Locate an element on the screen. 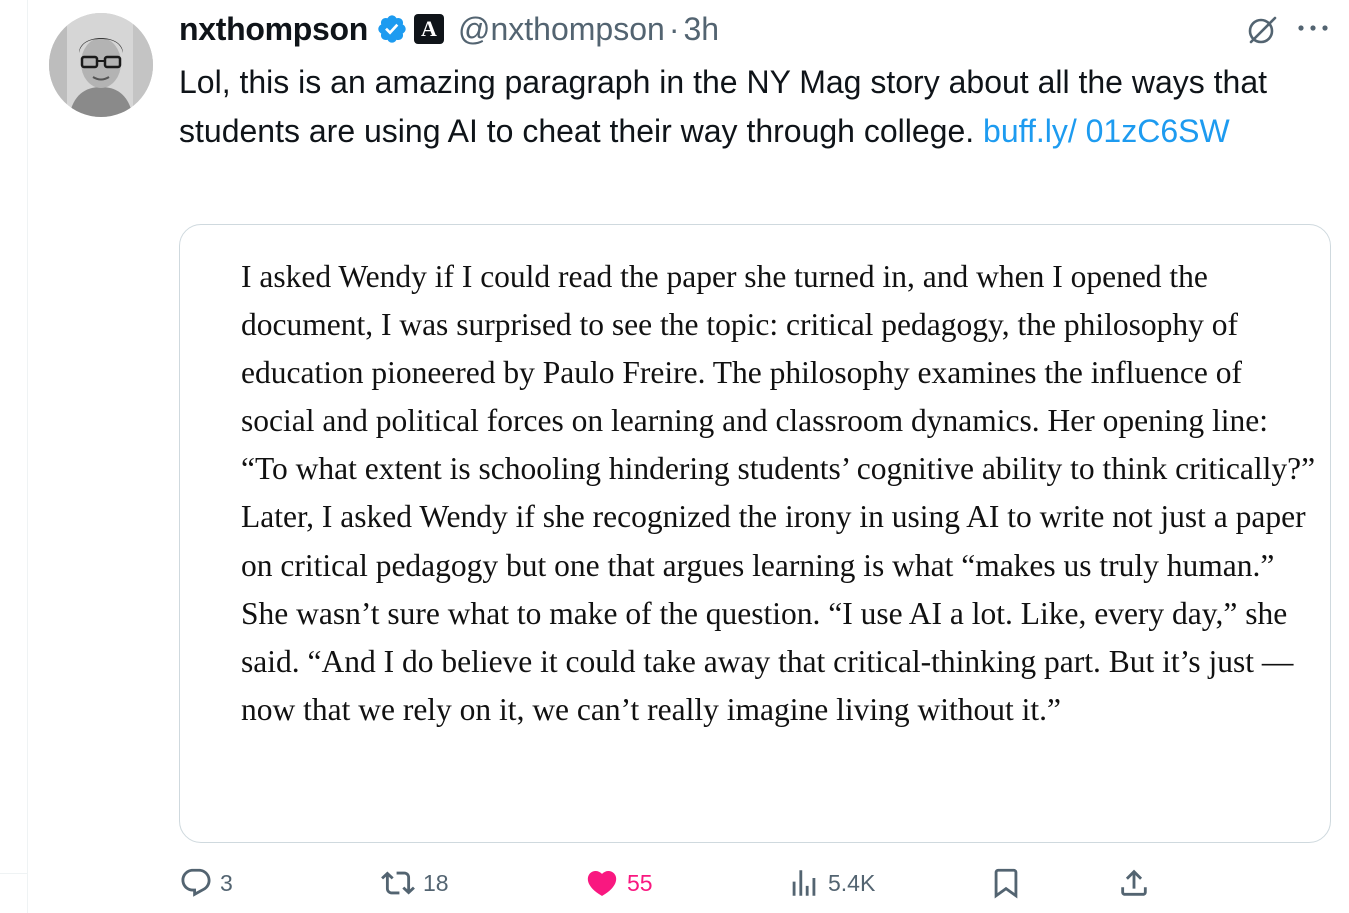  reply-button: 3 is located at coordinates (206, 883).